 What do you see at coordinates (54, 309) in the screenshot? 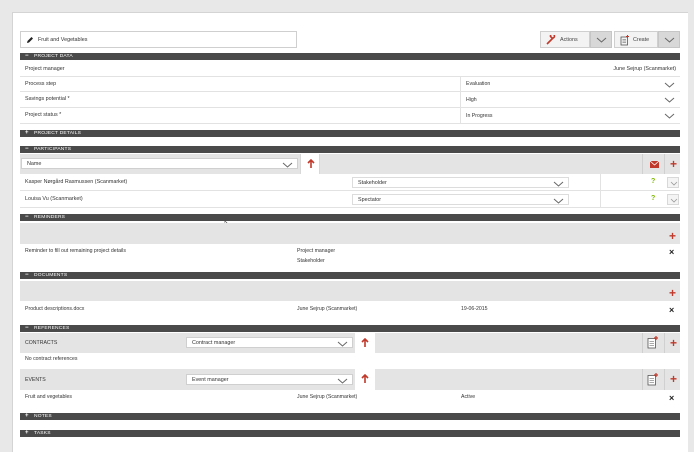
I see `document-link: Product descriptions.docx` at bounding box center [54, 309].